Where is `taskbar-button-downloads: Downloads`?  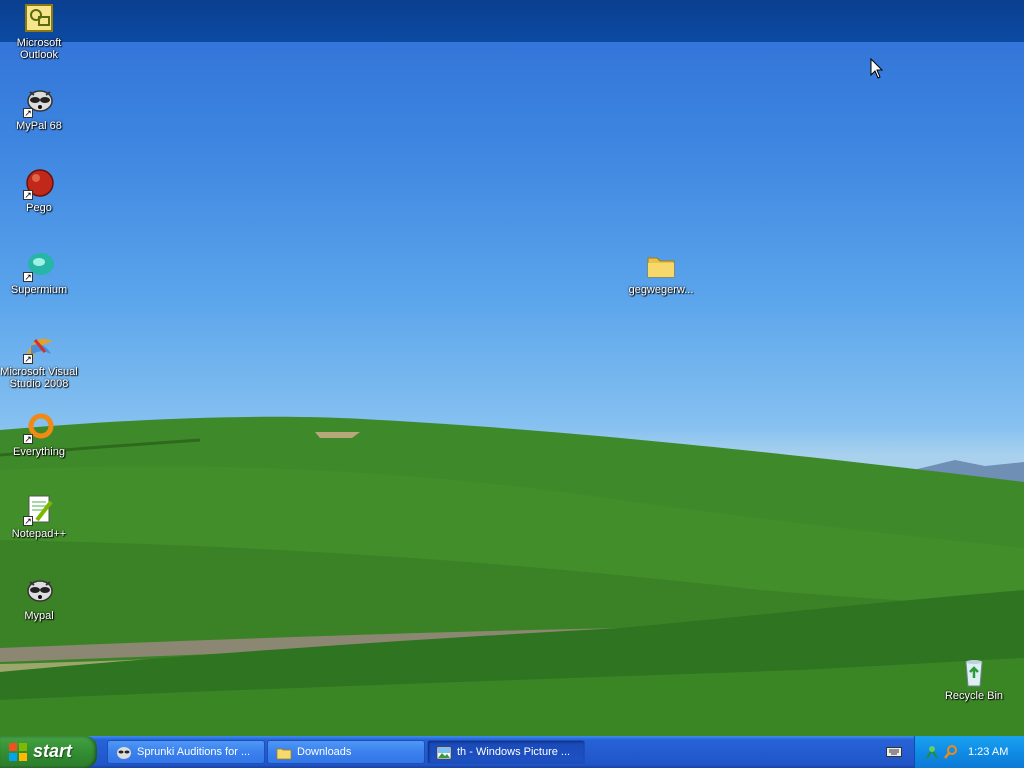
taskbar-button-downloads: Downloads is located at coordinates (346, 752).